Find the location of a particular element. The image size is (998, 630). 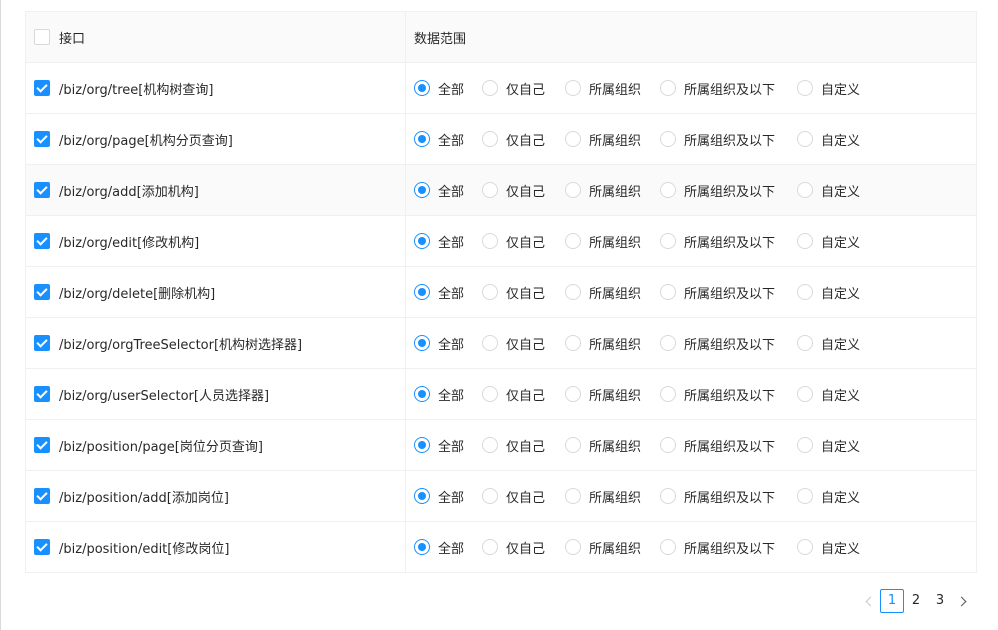

page-3-button: 3 is located at coordinates (940, 601).